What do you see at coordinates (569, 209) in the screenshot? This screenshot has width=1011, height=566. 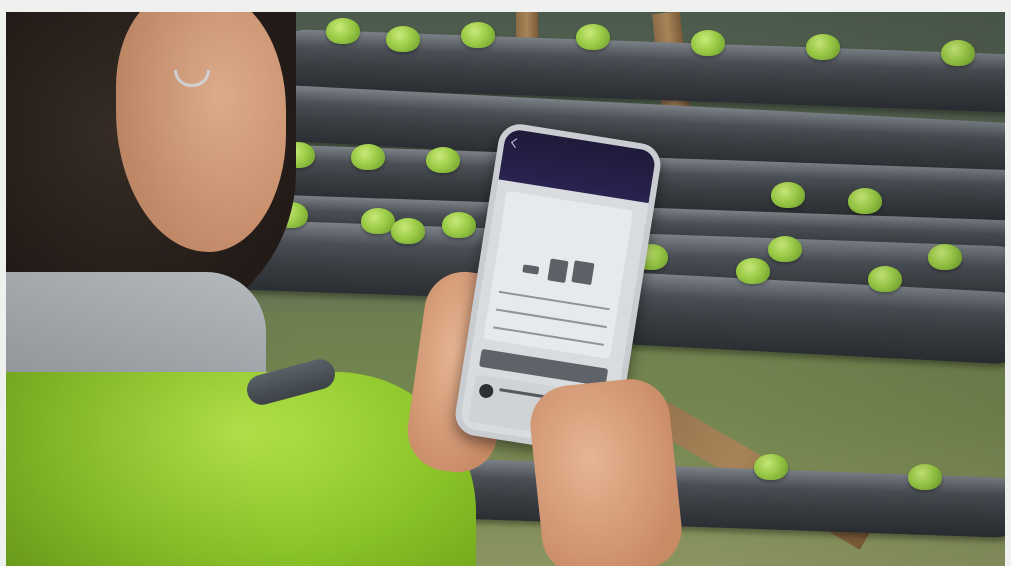 I see `card-title` at bounding box center [569, 209].